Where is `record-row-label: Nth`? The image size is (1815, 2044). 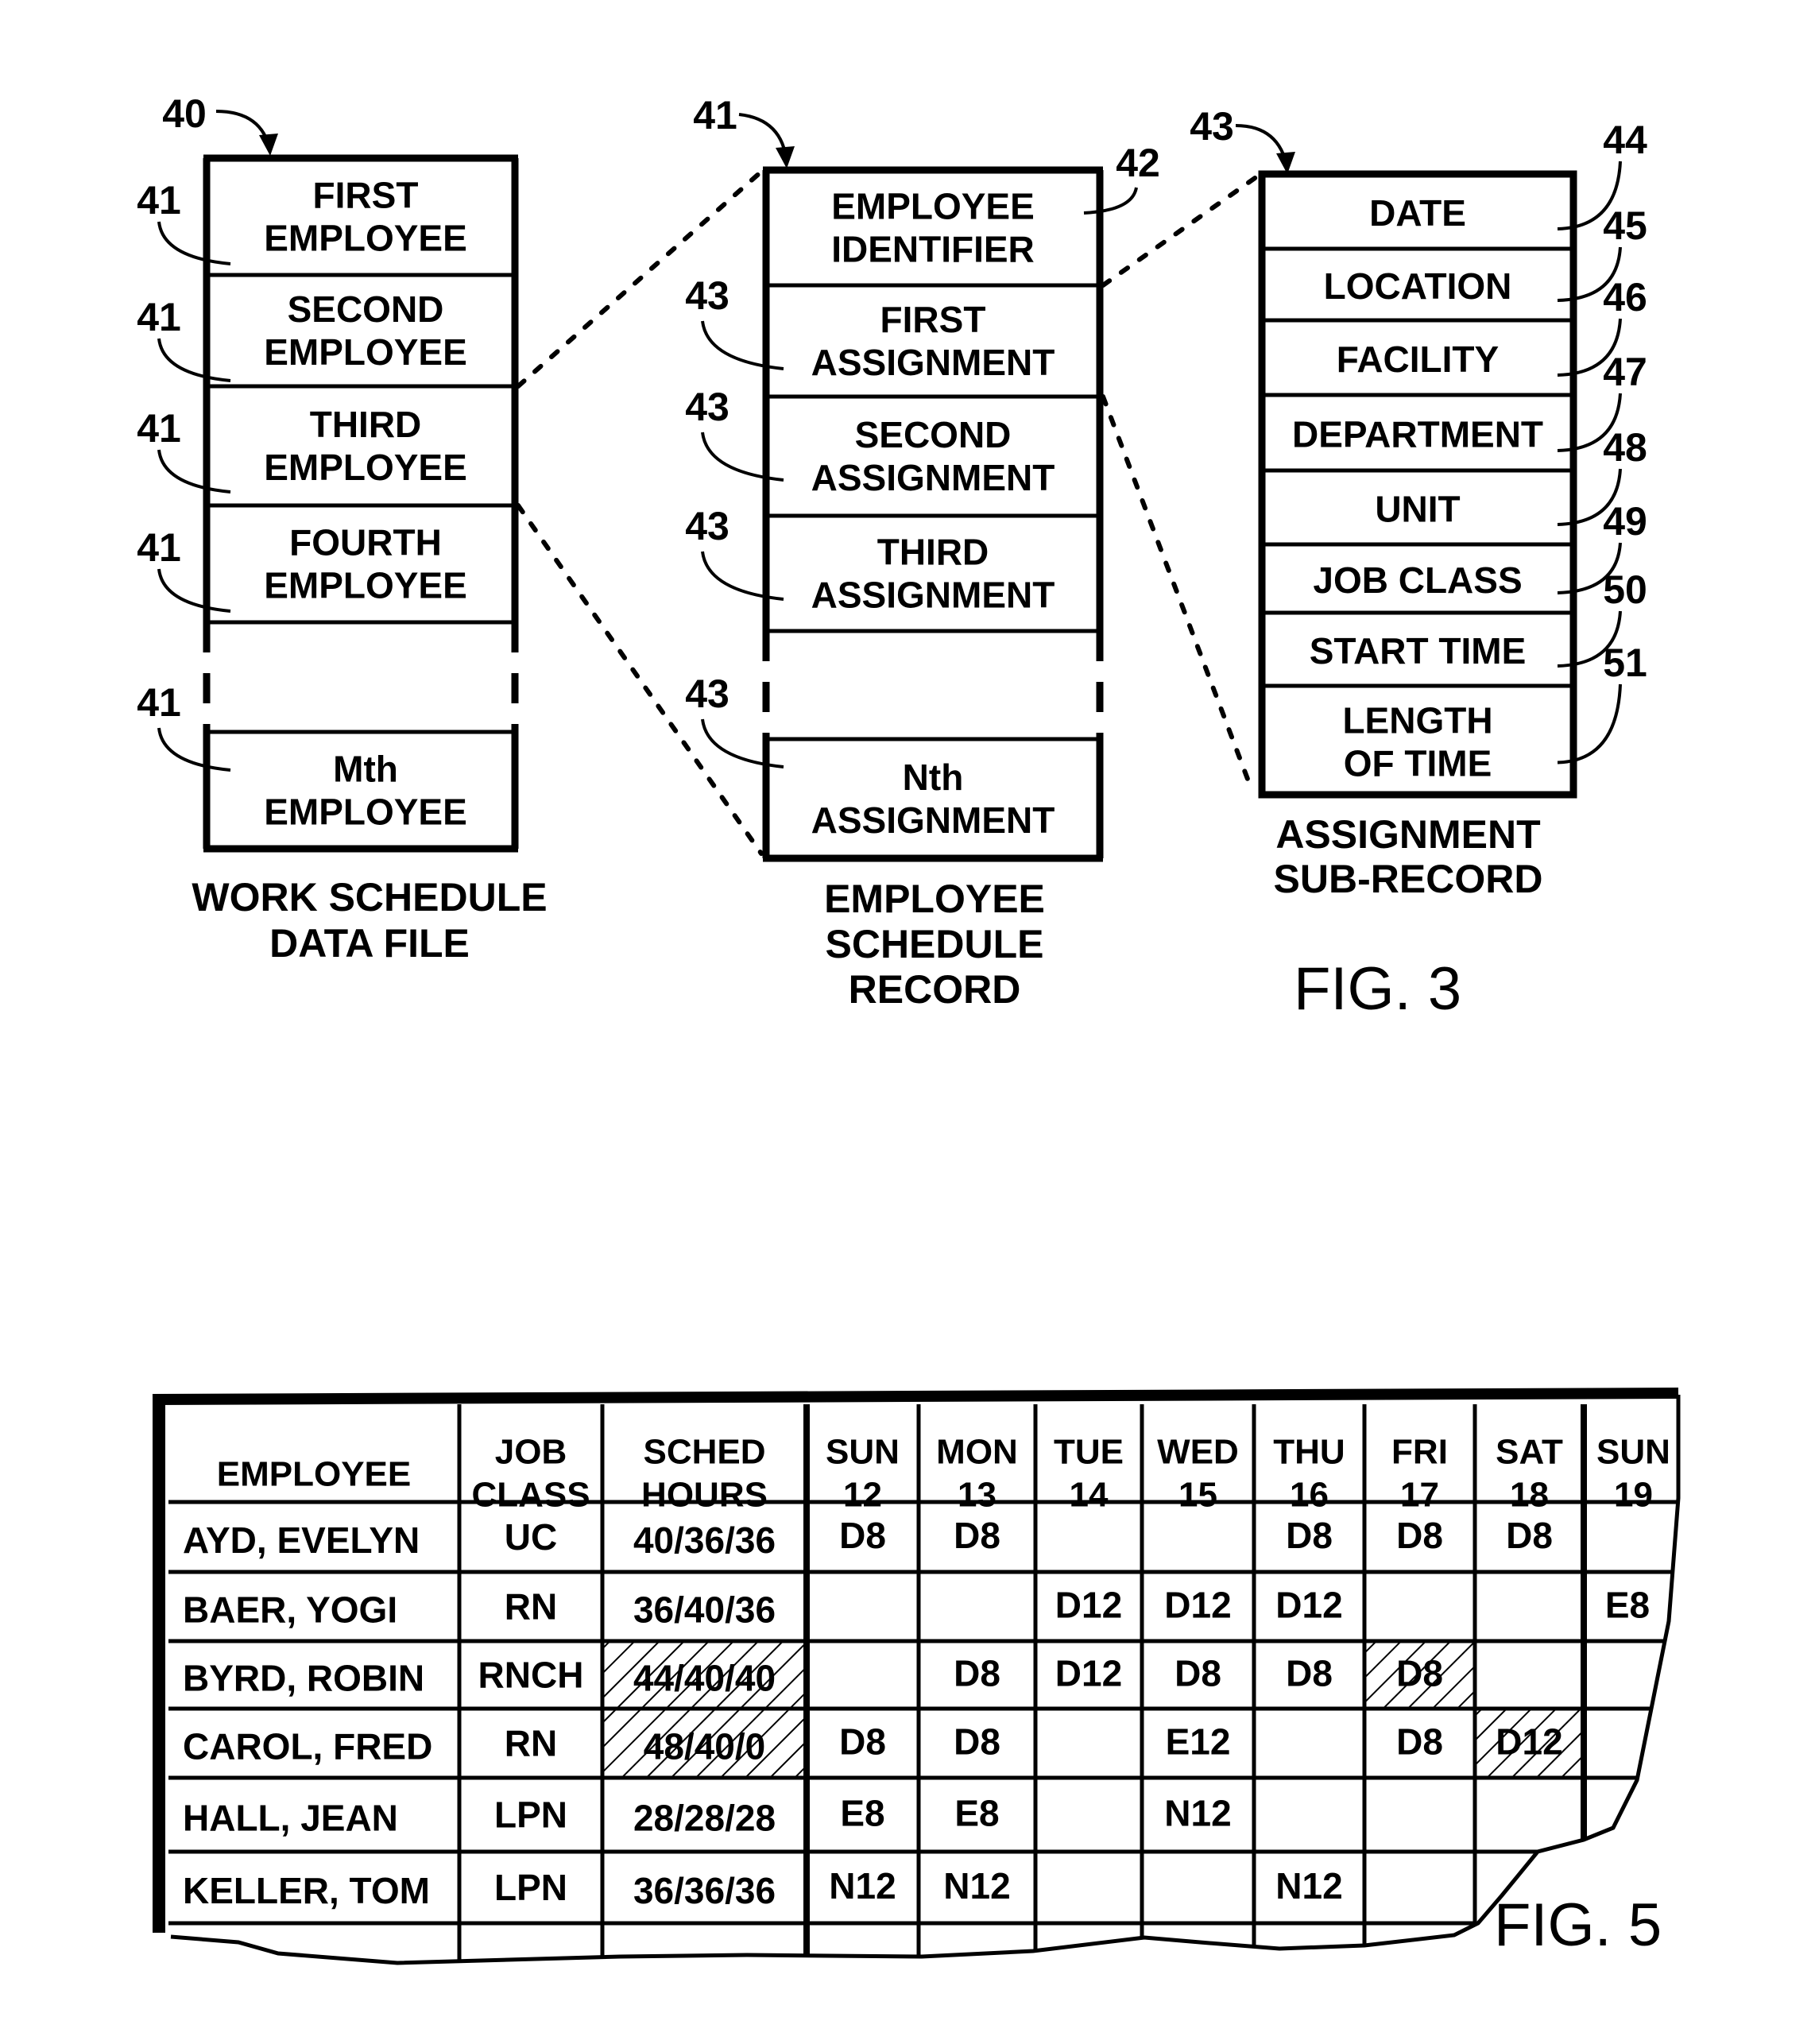 record-row-label: Nth is located at coordinates (933, 777).